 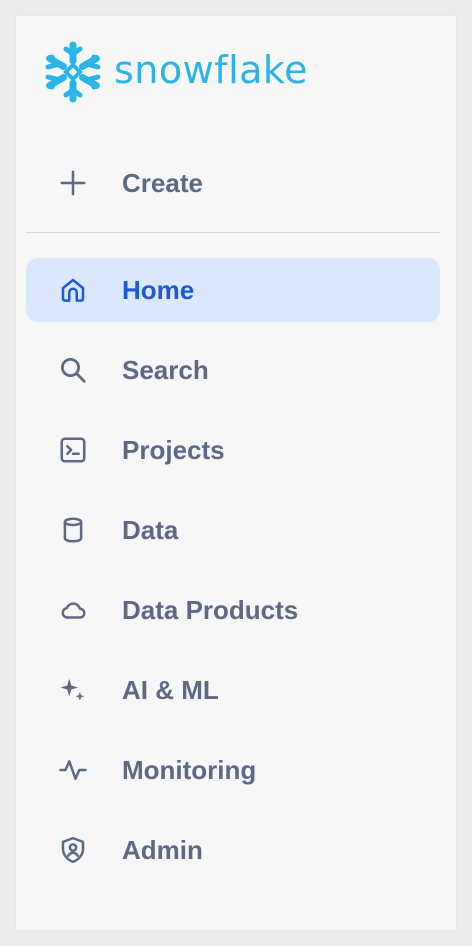 What do you see at coordinates (233, 370) in the screenshot?
I see `sidebar-item-search: Search` at bounding box center [233, 370].